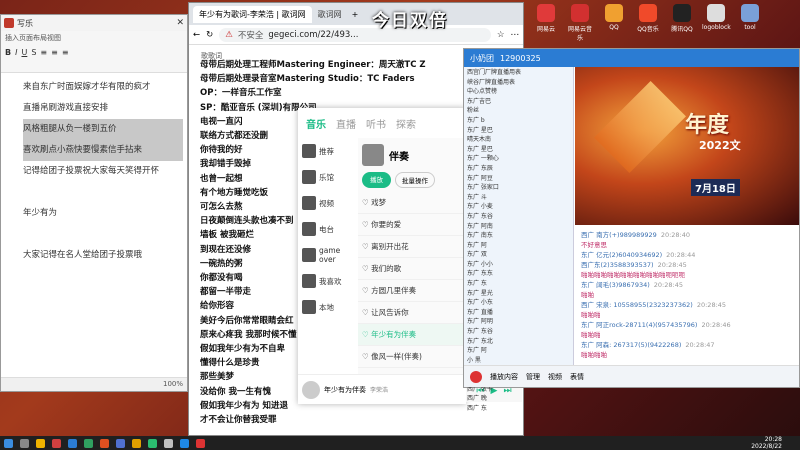 The height and width of the screenshot is (450, 800). Describe the element at coordinates (501, 35) in the screenshot. I see `star-icon: ☆` at that location.